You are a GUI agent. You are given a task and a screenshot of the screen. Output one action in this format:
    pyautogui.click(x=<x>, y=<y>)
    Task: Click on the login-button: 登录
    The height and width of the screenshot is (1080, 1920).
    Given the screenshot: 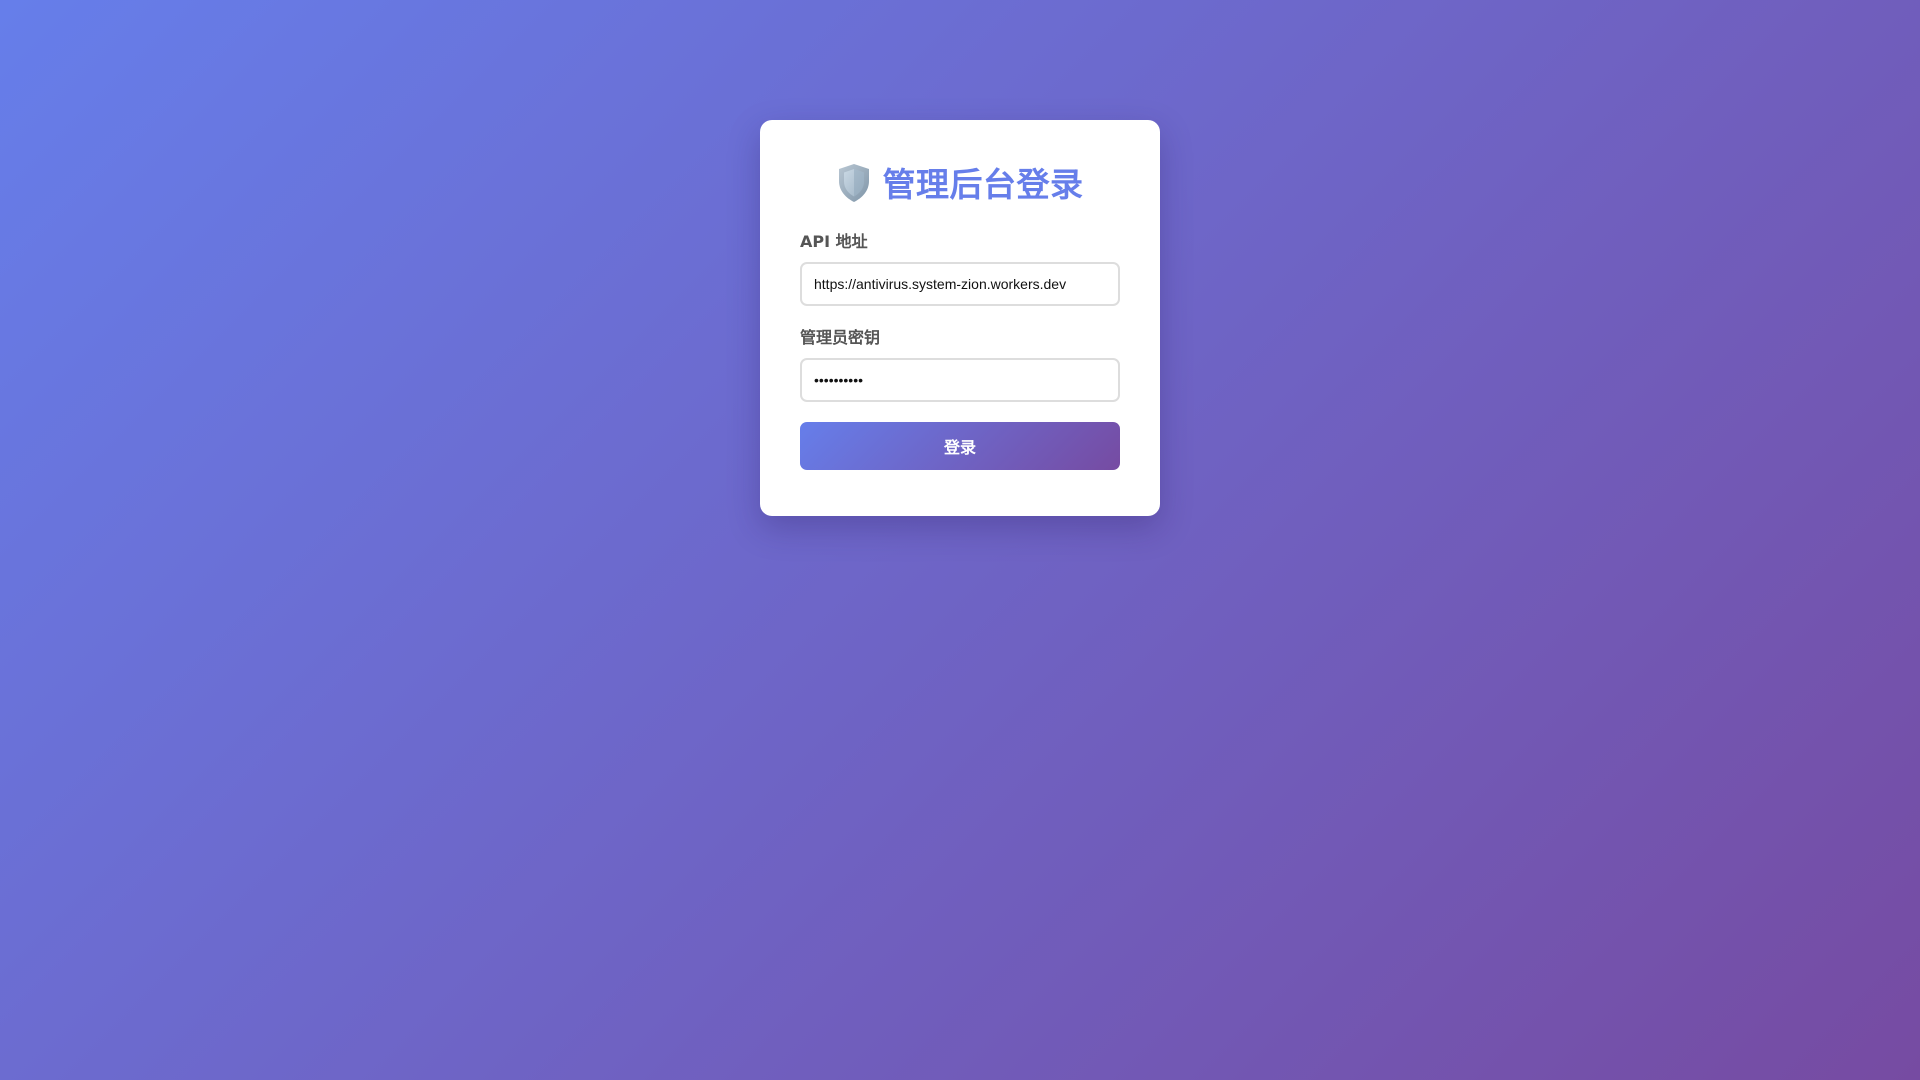 What is the action you would take?
    pyautogui.click(x=960, y=446)
    